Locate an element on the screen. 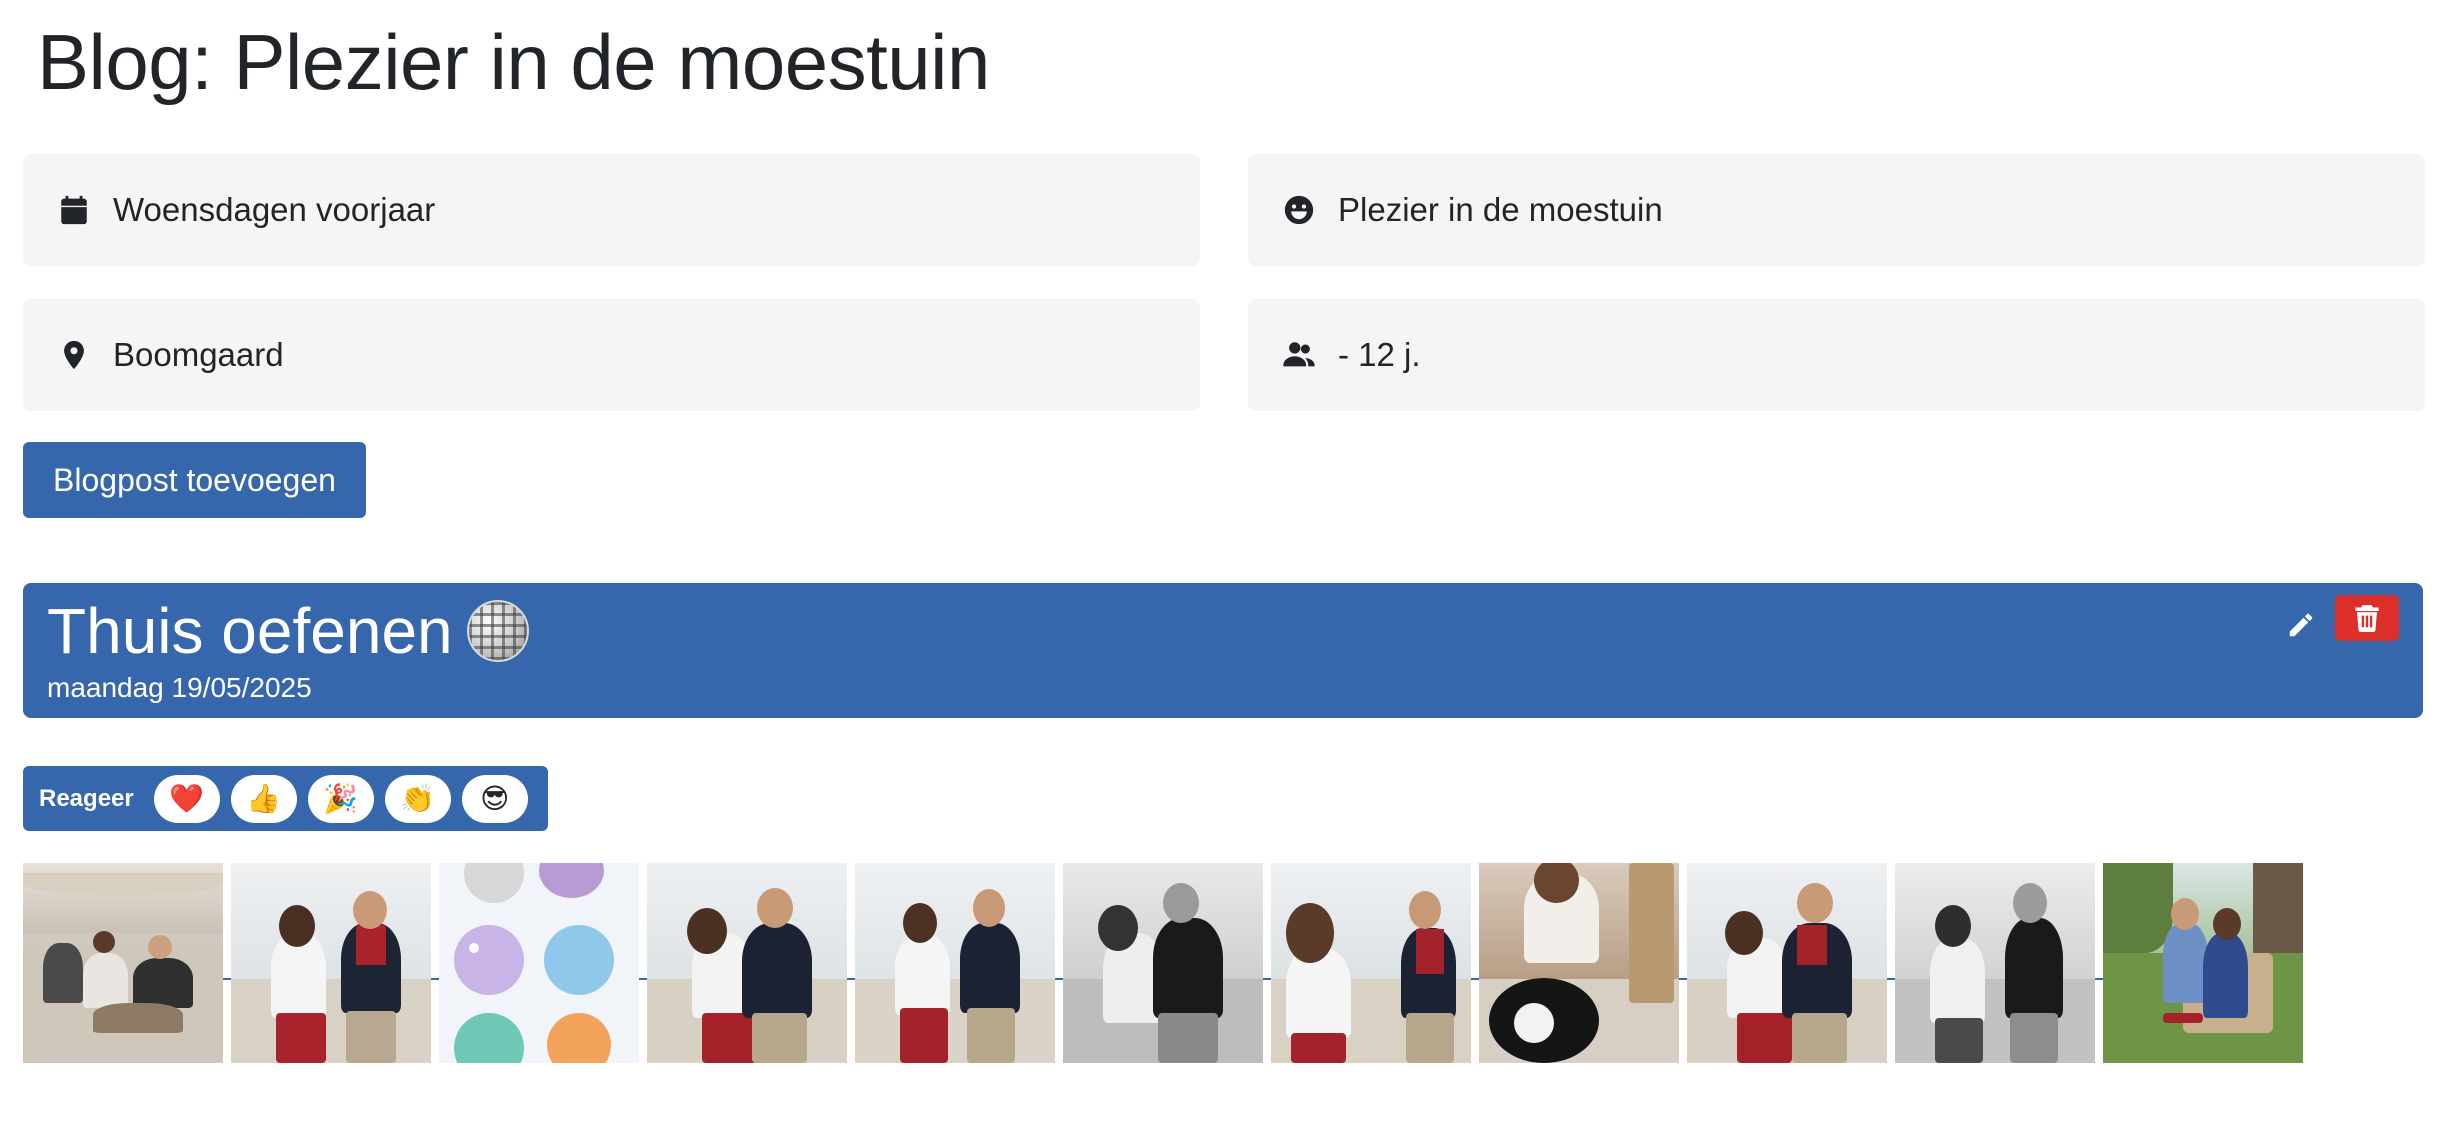  delete-post-button is located at coordinates (2367, 618).